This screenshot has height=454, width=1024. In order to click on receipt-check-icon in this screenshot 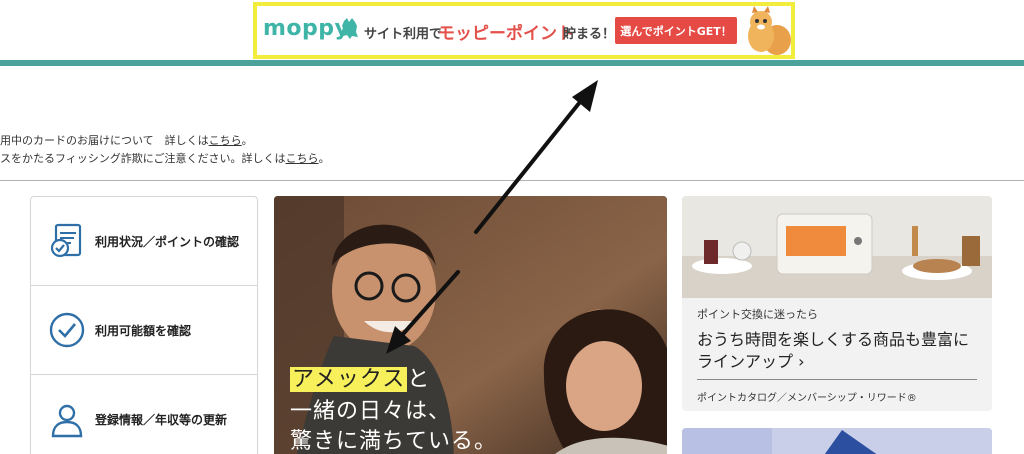, I will do `click(66, 240)`.